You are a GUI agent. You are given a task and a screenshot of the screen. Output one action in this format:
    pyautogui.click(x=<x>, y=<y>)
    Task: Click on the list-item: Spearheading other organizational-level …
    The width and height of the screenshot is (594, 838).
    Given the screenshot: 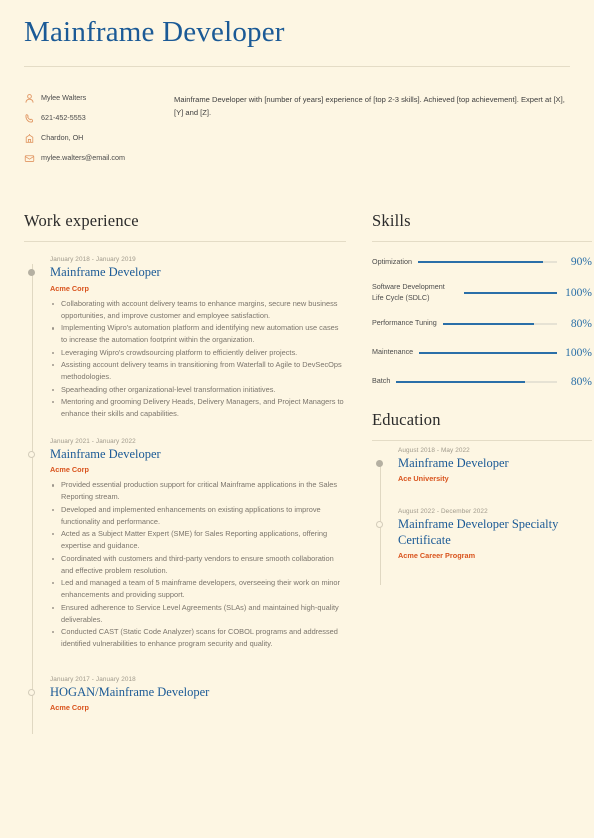 What is the action you would take?
    pyautogui.click(x=198, y=390)
    